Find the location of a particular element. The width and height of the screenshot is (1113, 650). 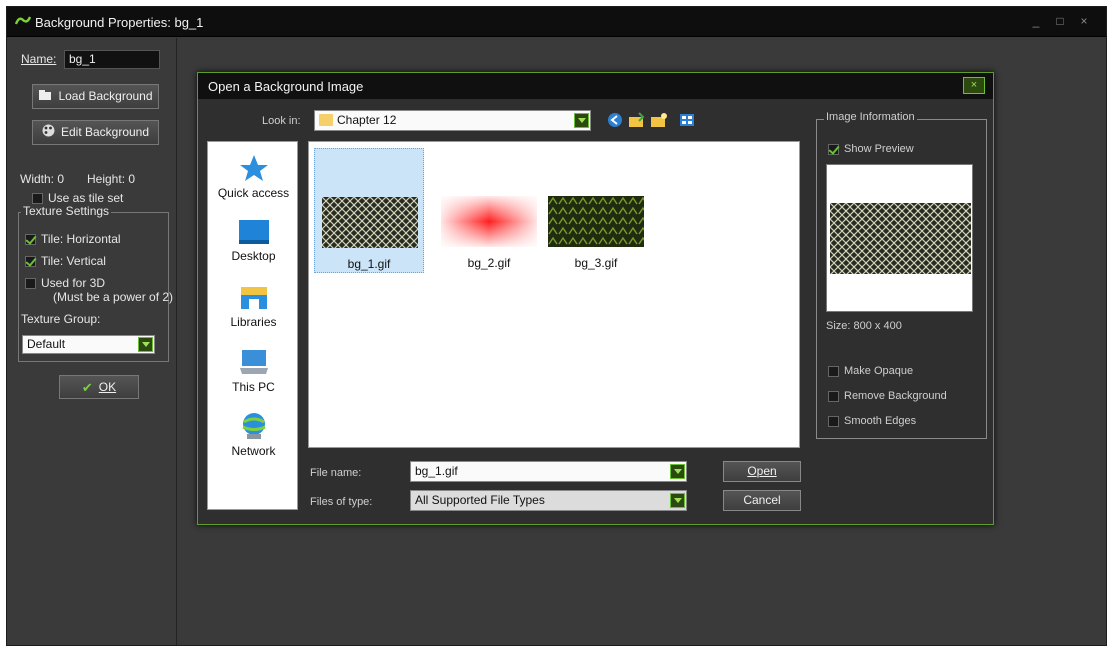

image-preview is located at coordinates (899, 238).